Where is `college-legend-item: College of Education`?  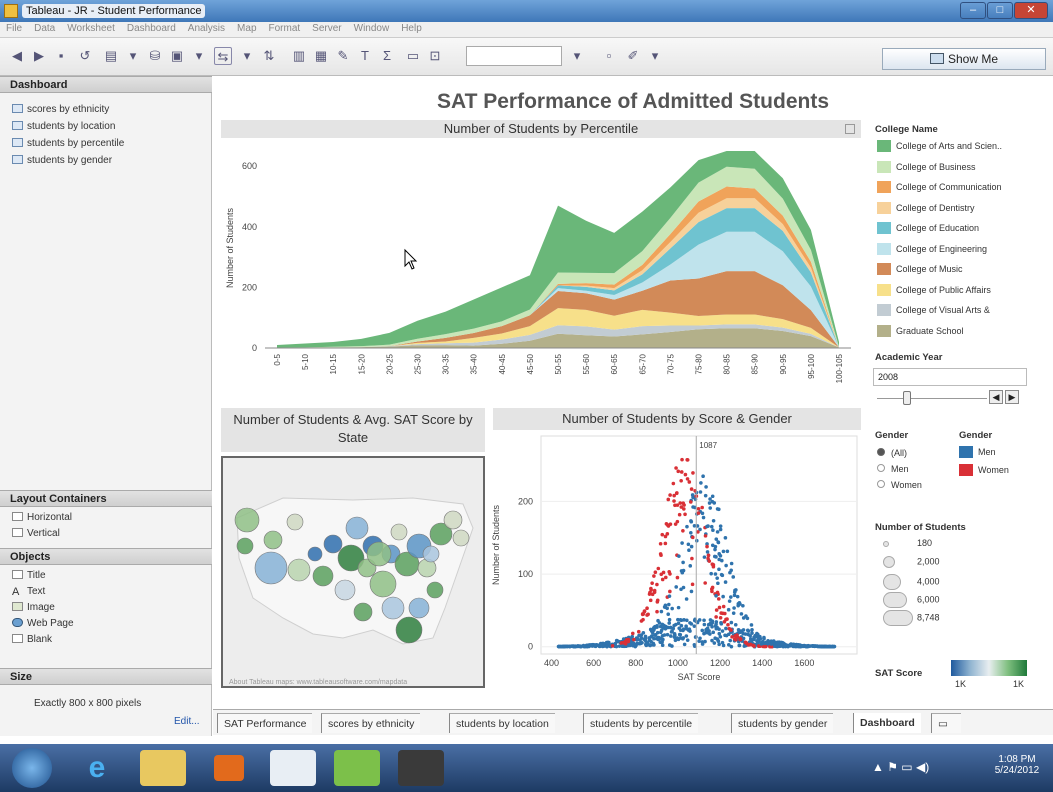
college-legend-item: College of Education is located at coordinates (928, 228).